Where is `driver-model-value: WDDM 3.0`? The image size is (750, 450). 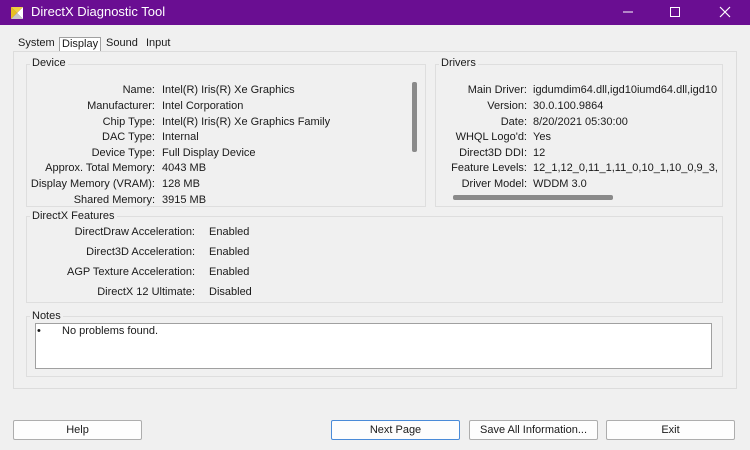
driver-model-value: WDDM 3.0 is located at coordinates (560, 184).